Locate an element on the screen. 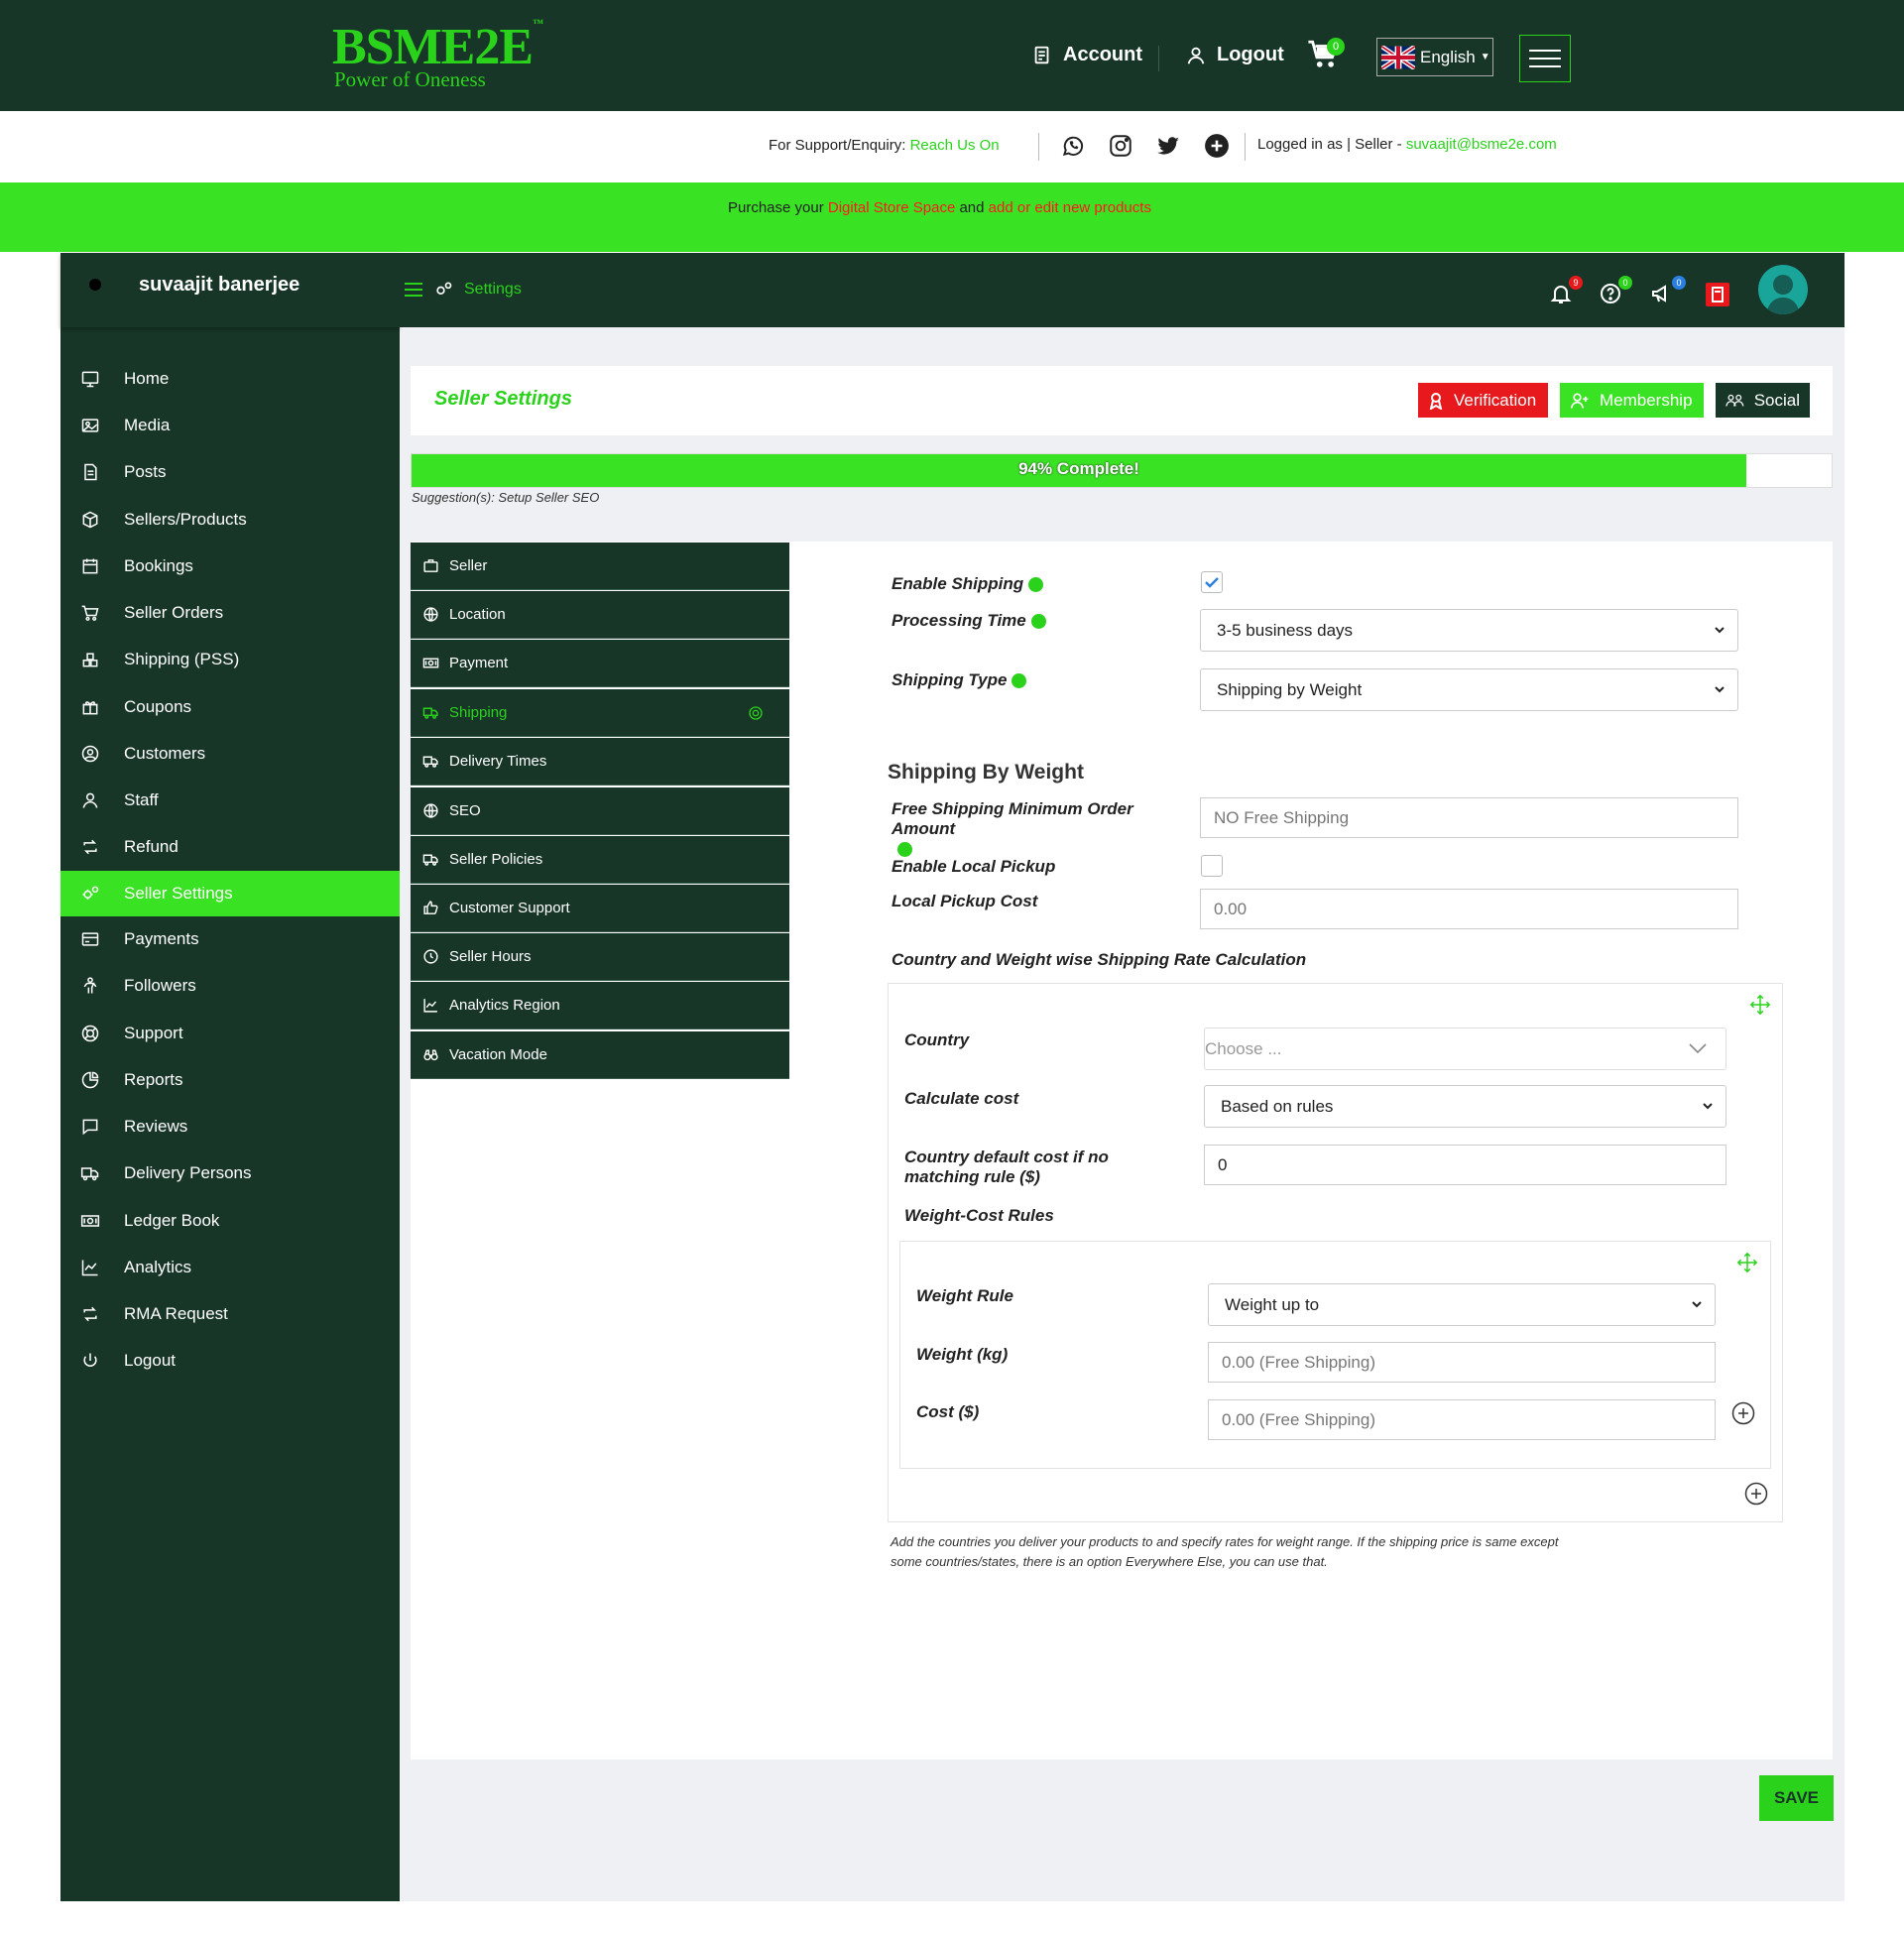 The image size is (1904, 1934). breadcrumb: Settings is located at coordinates (463, 290).